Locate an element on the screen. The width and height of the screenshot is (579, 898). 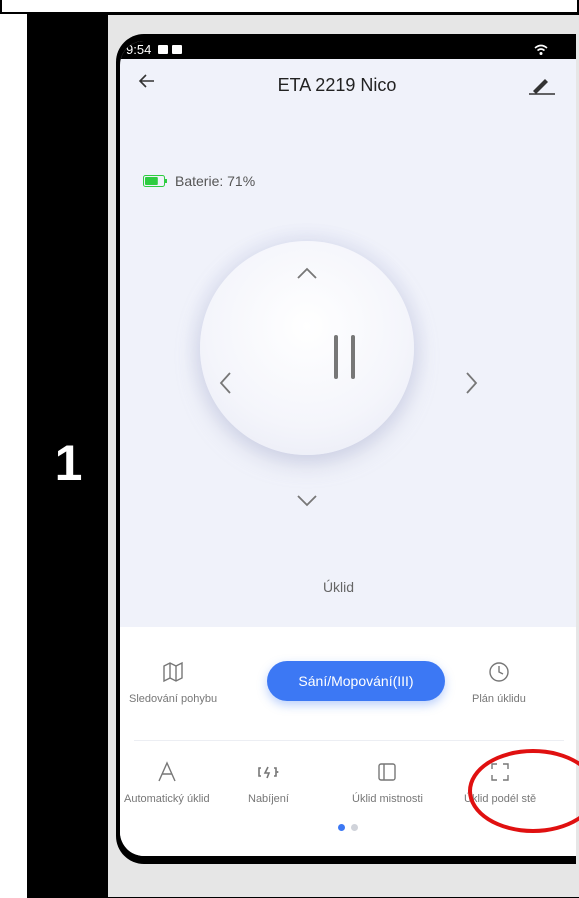
feature-label: Sledování pohybu is located at coordinates (173, 699).